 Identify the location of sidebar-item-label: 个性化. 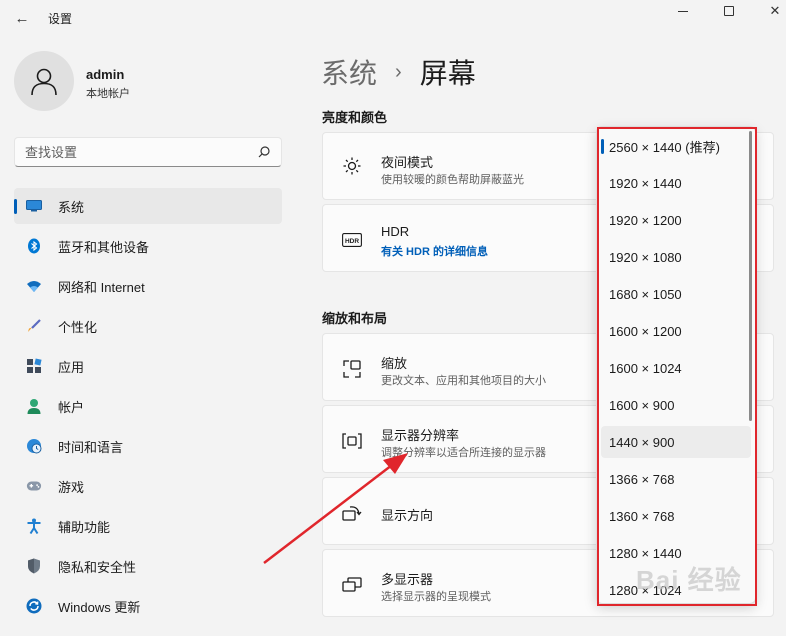
(78, 327).